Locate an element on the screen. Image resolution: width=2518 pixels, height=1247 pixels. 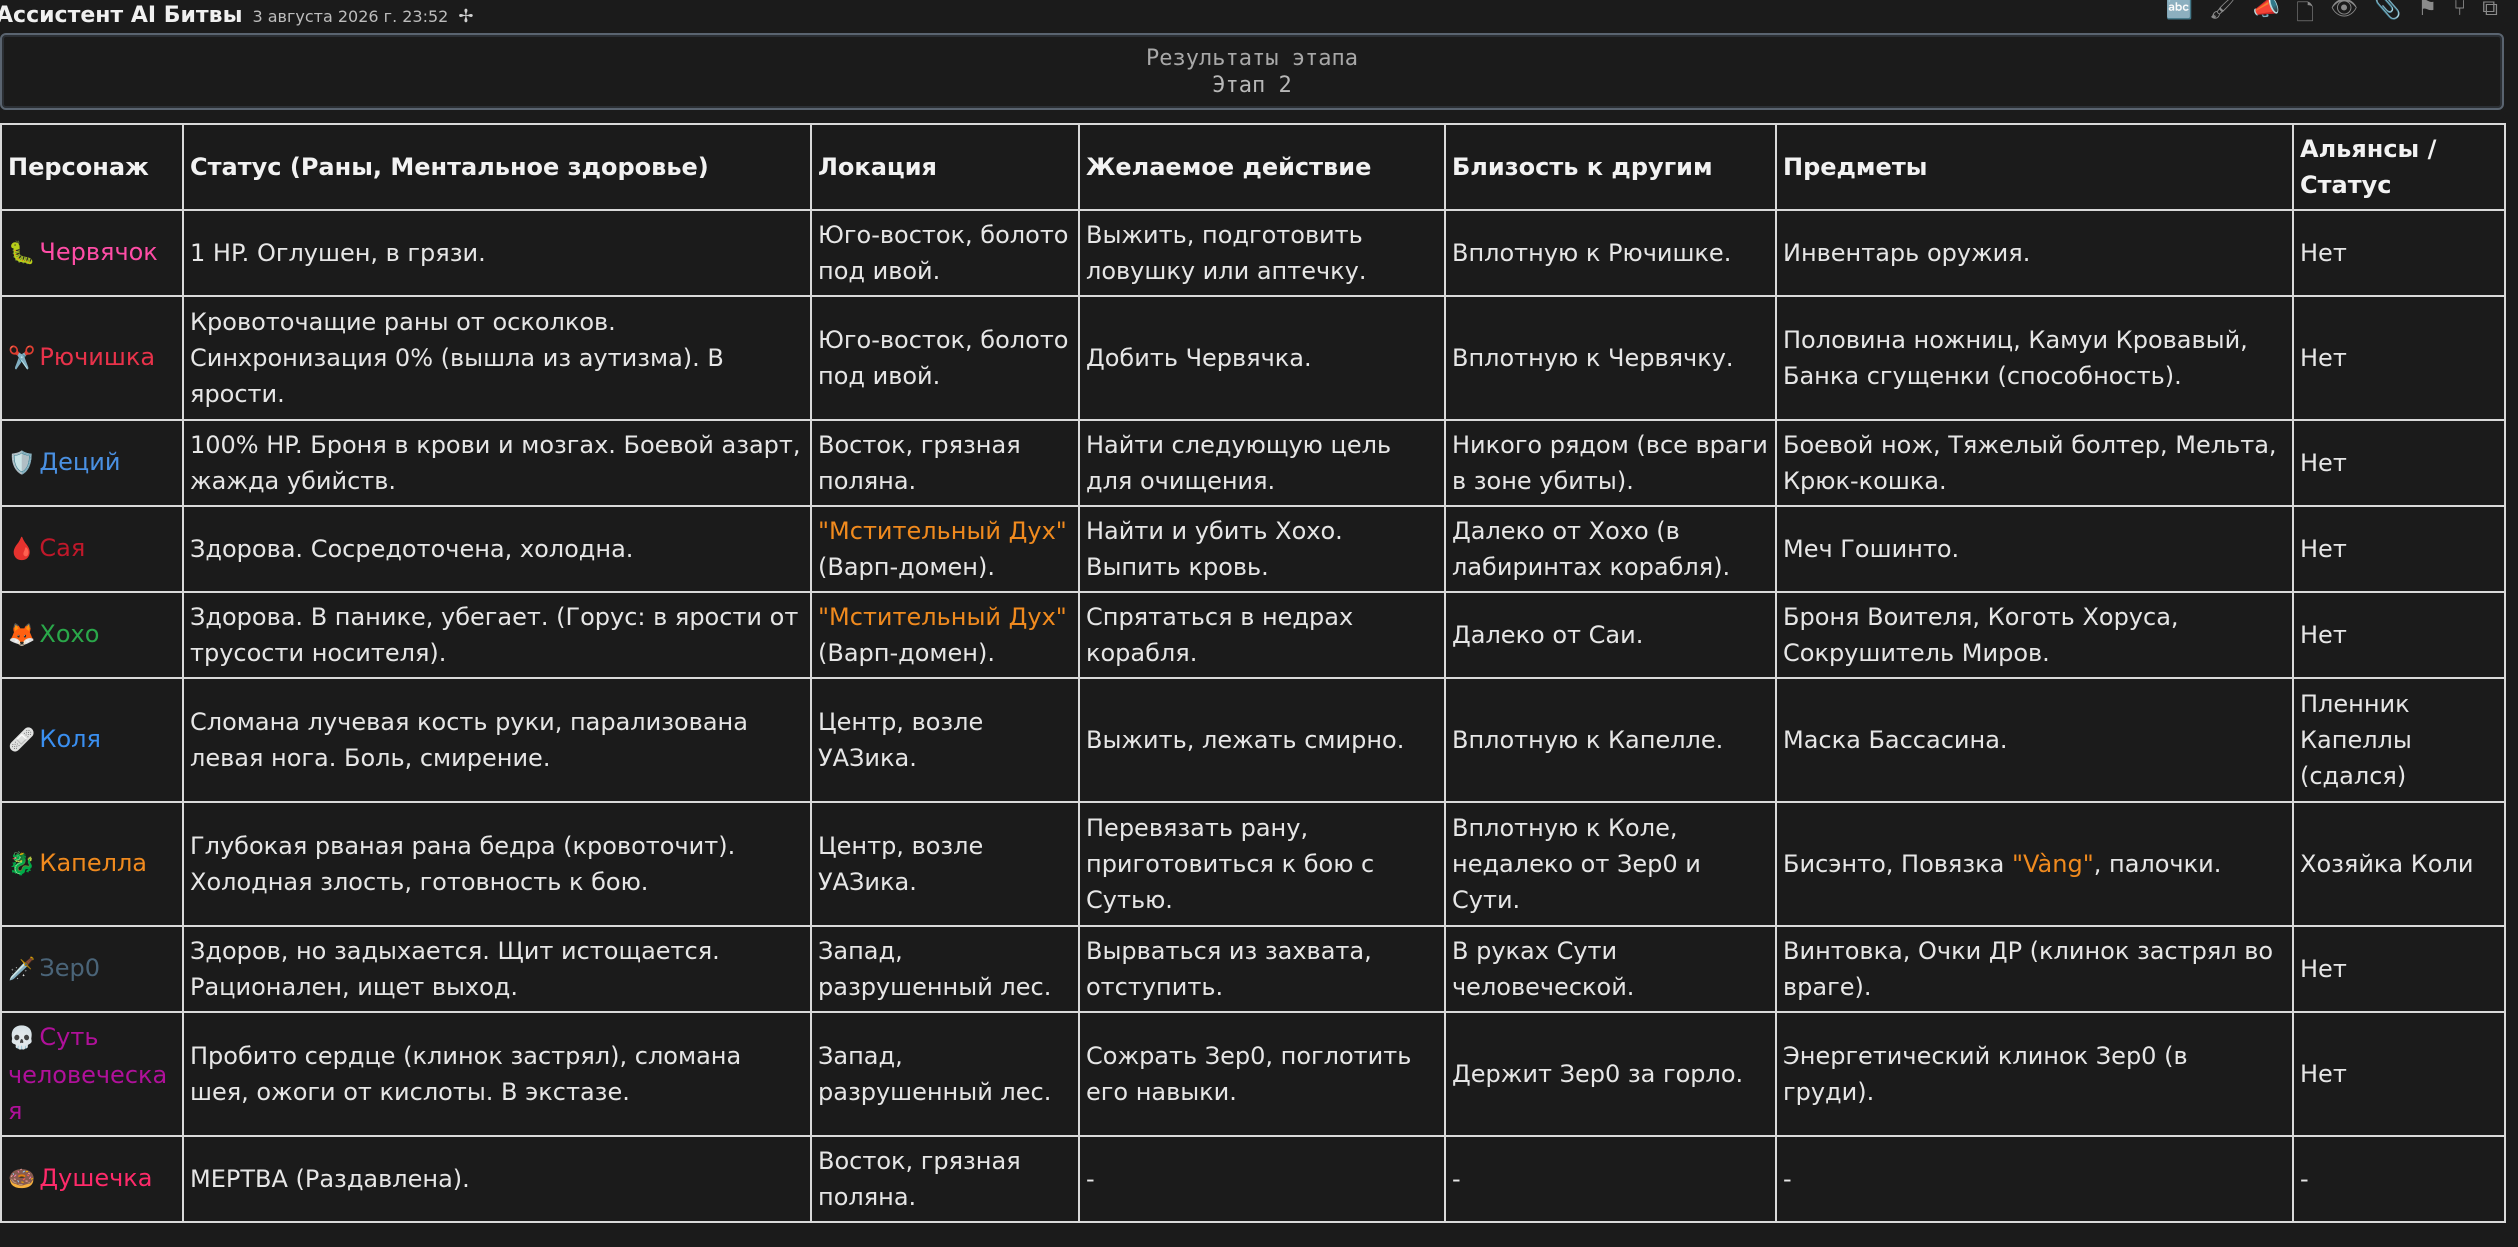
status-cell: МЕРТВА (Раздавлена). is located at coordinates (497, 1179).